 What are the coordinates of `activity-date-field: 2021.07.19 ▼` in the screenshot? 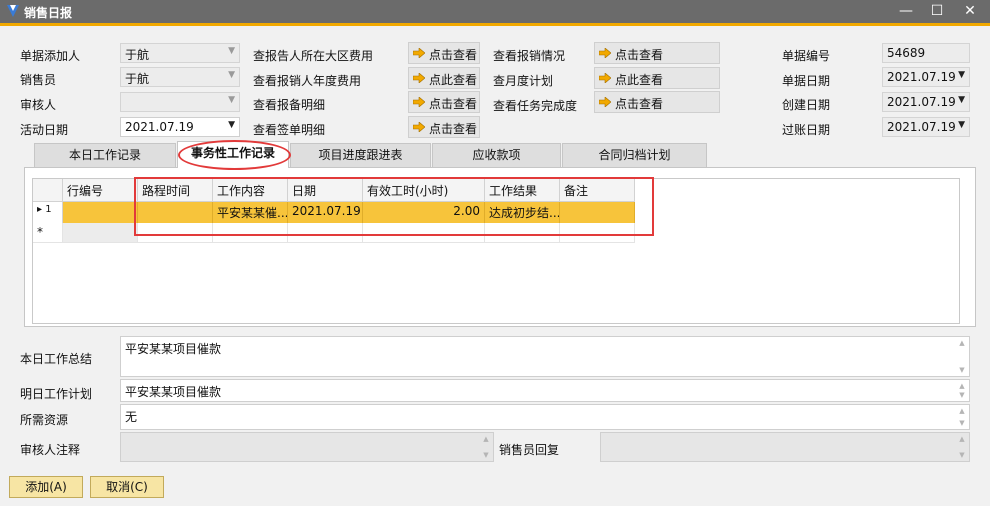 It's located at (180, 127).